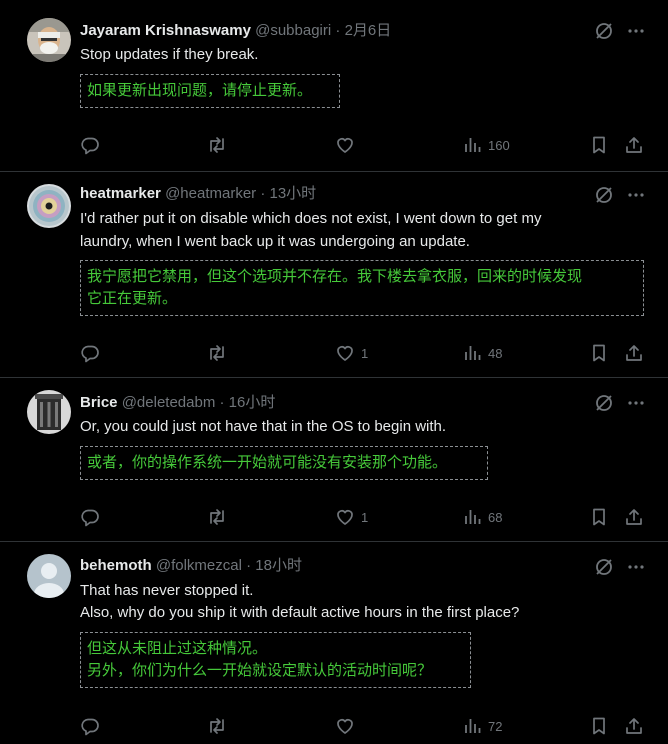  What do you see at coordinates (199, 565) in the screenshot?
I see `author-handle: @folkmezcal` at bounding box center [199, 565].